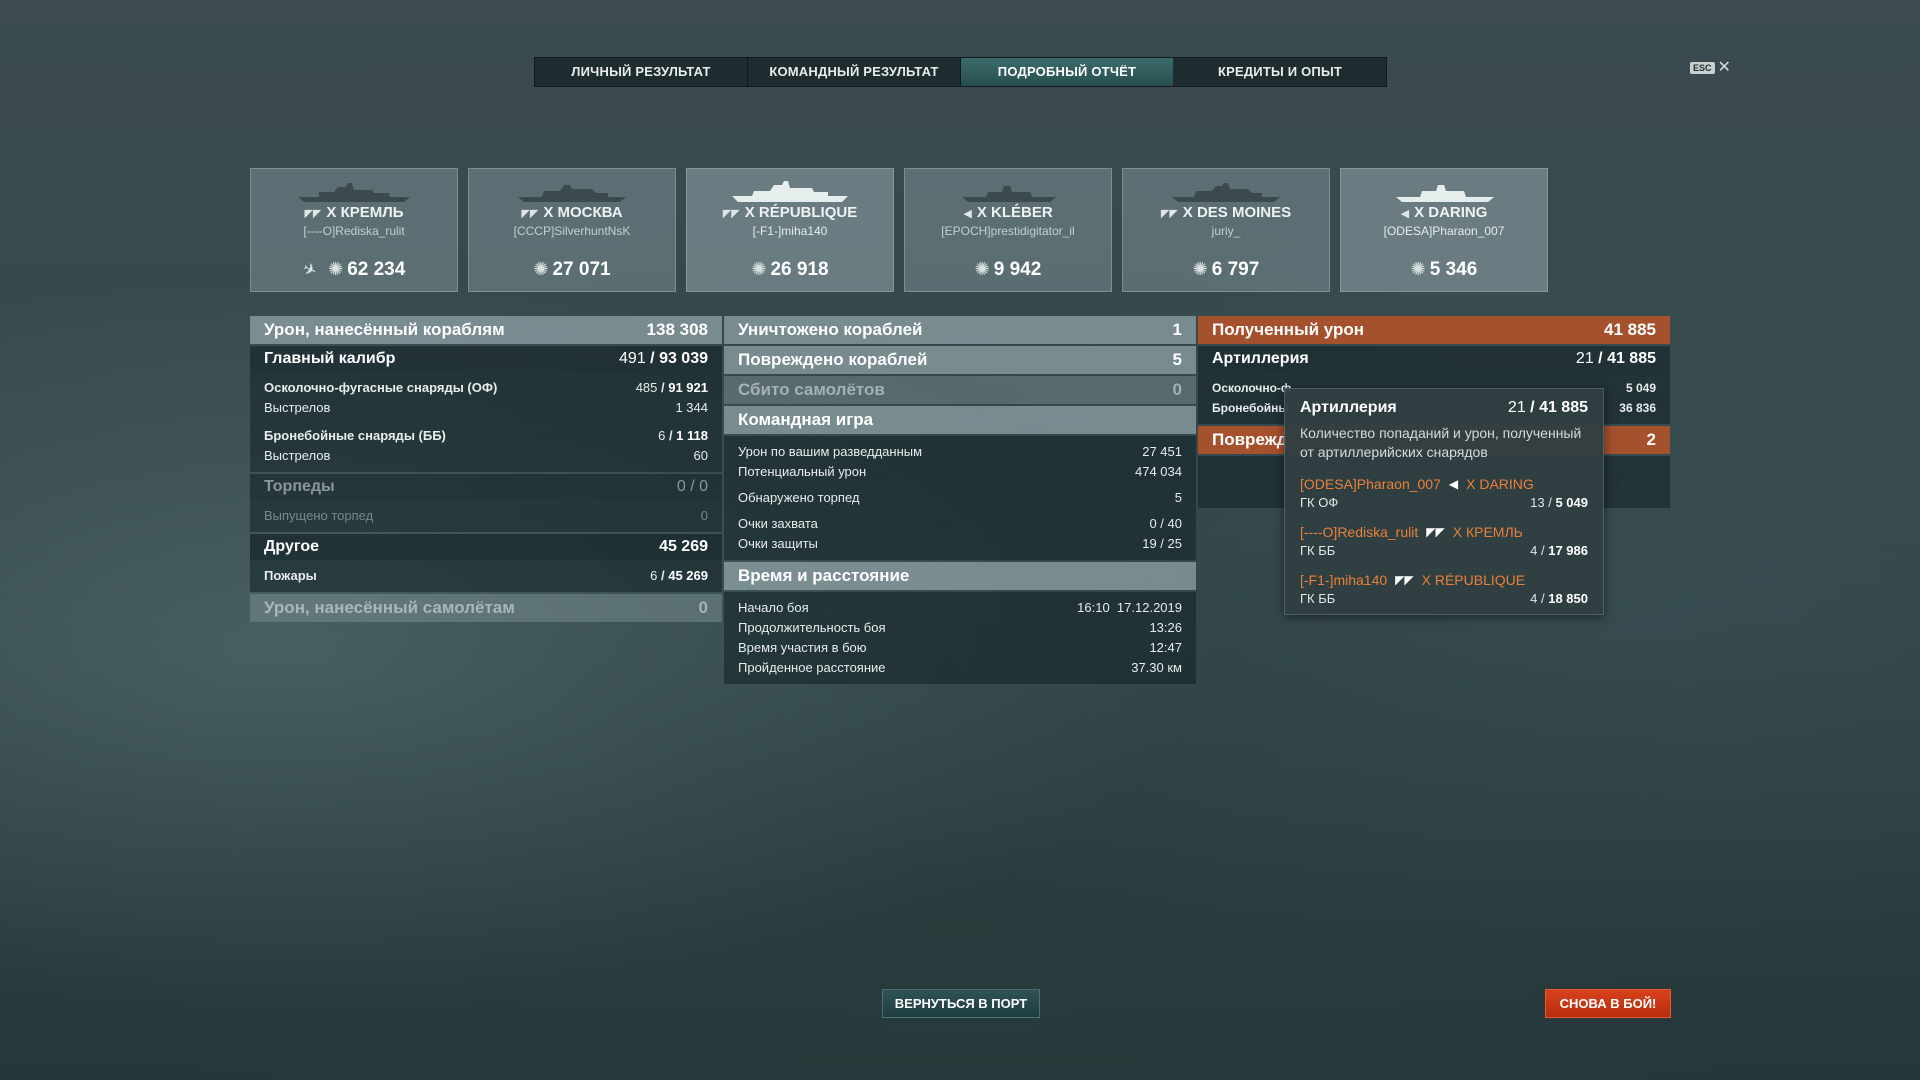 The height and width of the screenshot is (1080, 1920). What do you see at coordinates (1165, 523) in the screenshot?
I see `capture-points-value: 0 / 40` at bounding box center [1165, 523].